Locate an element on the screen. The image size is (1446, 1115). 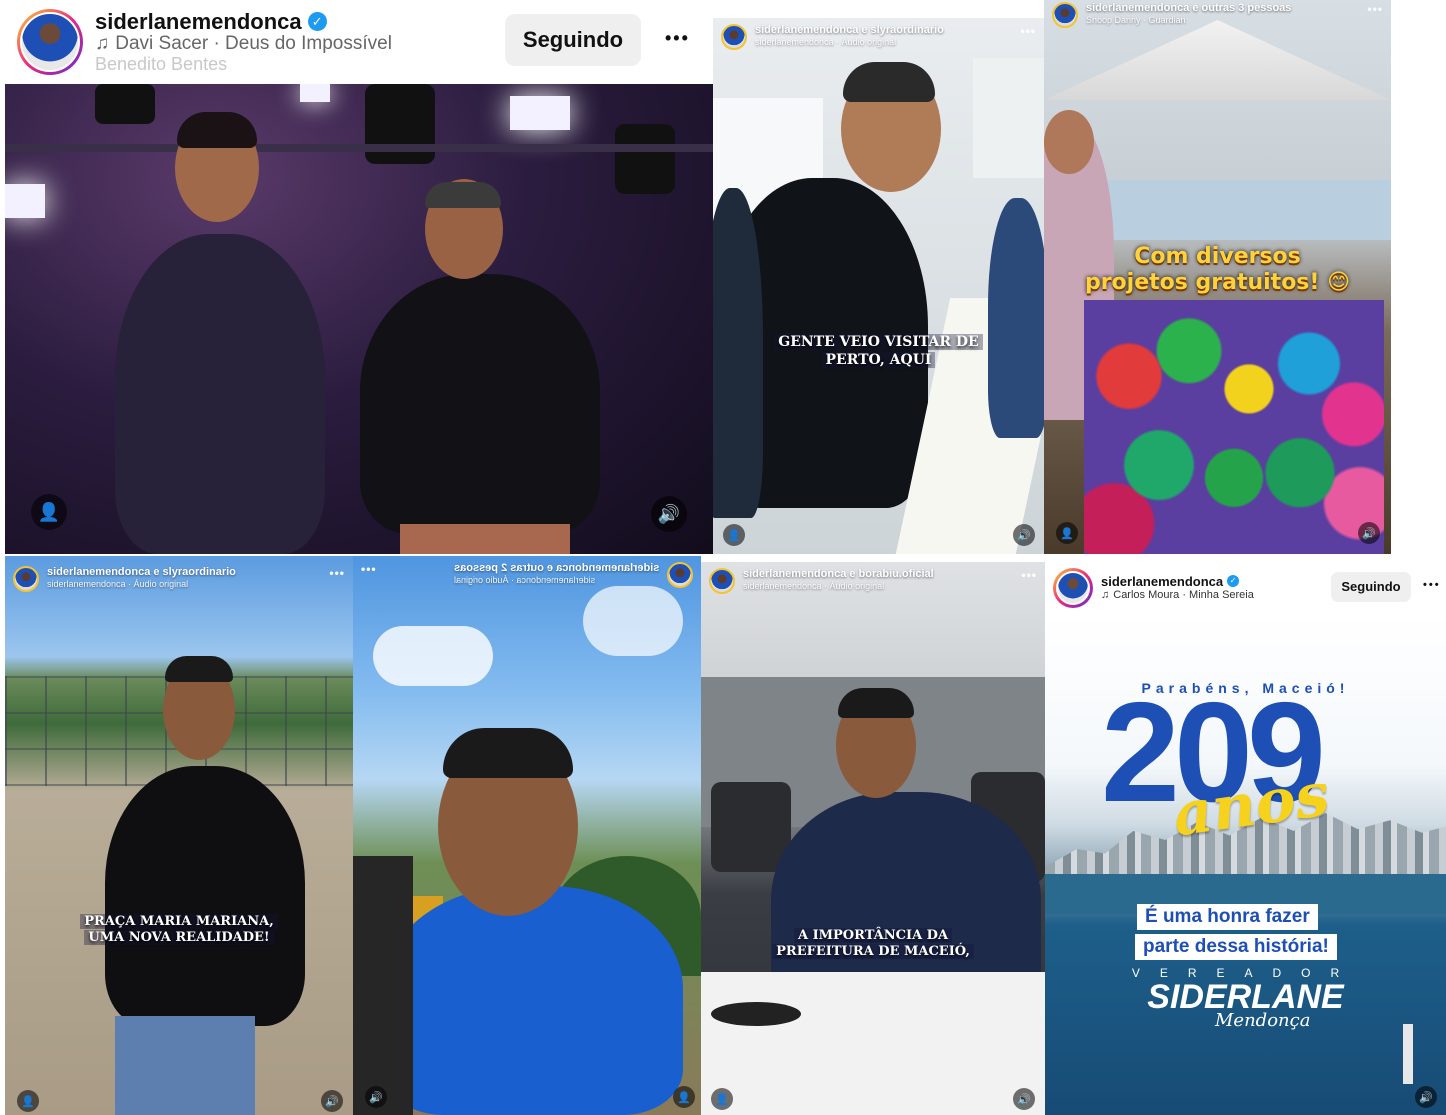
reel-username: siderlanemendonca e outras 3 pessoas is located at coordinates (1188, 8).